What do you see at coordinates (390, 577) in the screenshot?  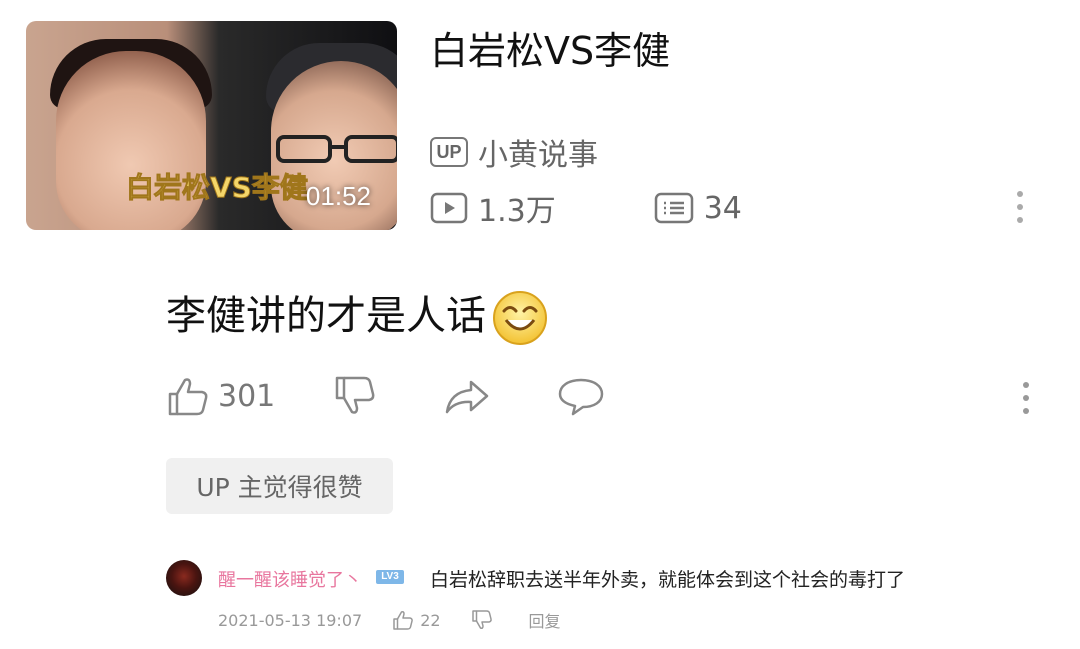 I see `level-badge: LV3` at bounding box center [390, 577].